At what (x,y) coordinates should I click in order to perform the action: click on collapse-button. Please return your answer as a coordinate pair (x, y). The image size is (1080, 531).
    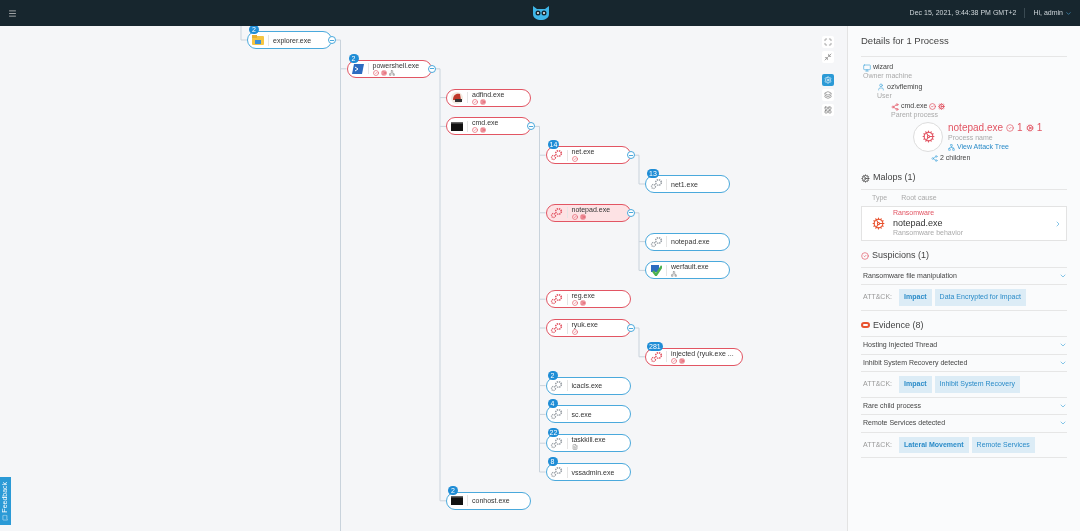
    Looking at the image, I should click on (828, 57).